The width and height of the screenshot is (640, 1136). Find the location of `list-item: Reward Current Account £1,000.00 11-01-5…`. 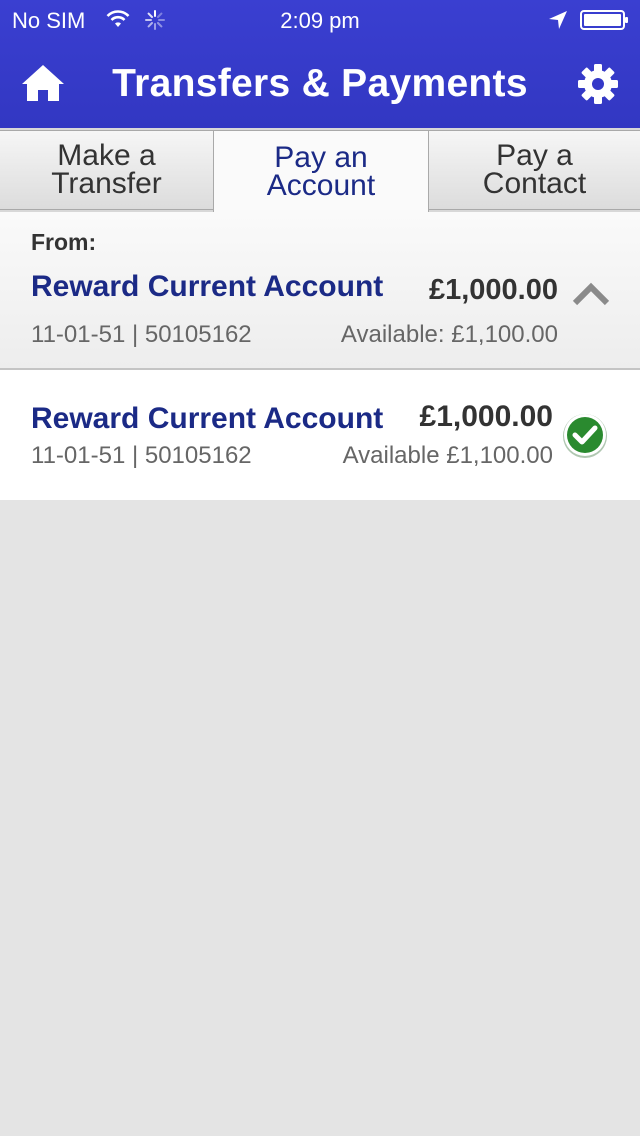

list-item: Reward Current Account £1,000.00 11-01-5… is located at coordinates (320, 435).